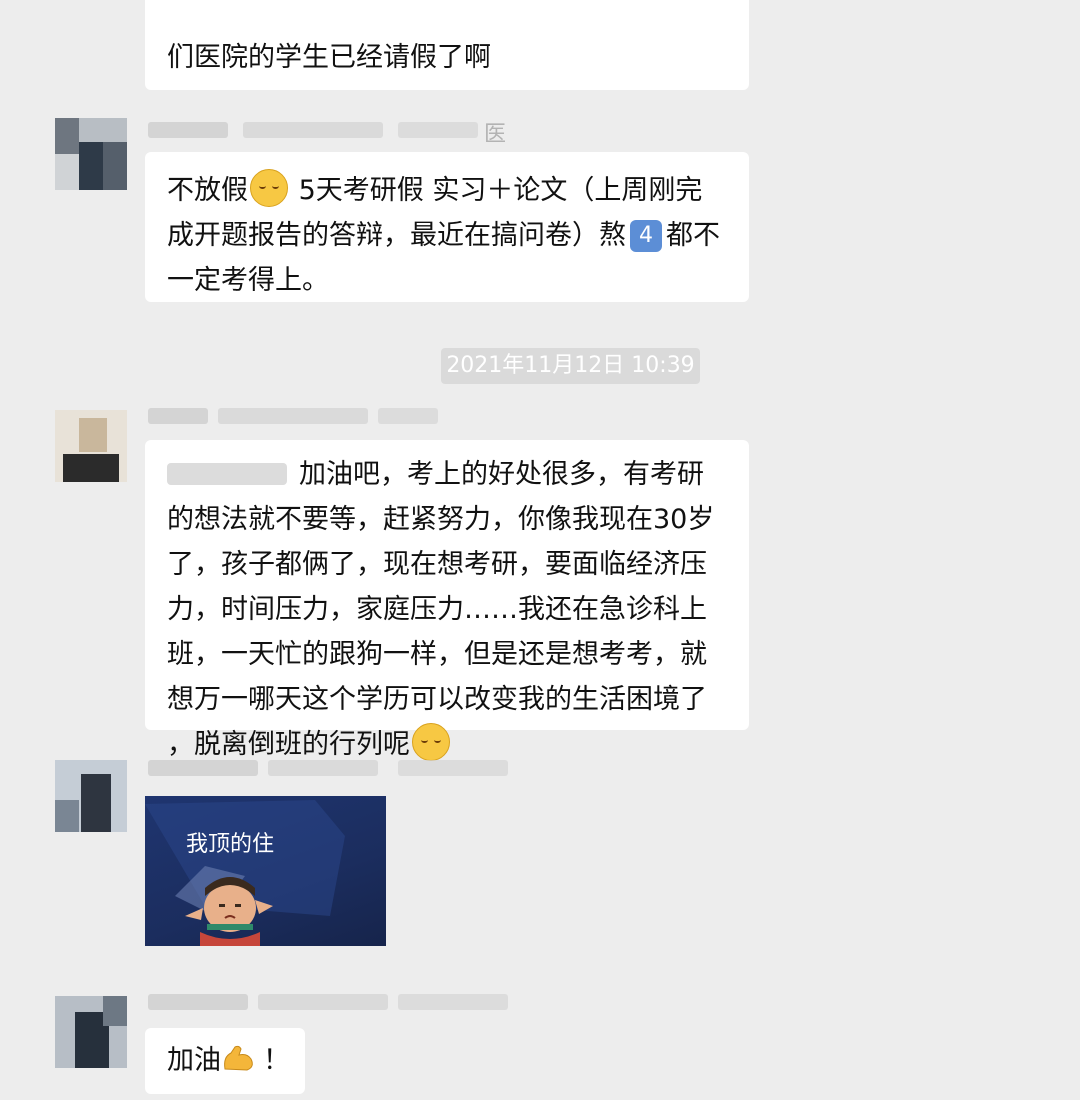 This screenshot has height=1100, width=1080. What do you see at coordinates (441, 519) in the screenshot?
I see `message-text: 的想法就不要等，赶紧努力，你像我现在30岁` at bounding box center [441, 519].